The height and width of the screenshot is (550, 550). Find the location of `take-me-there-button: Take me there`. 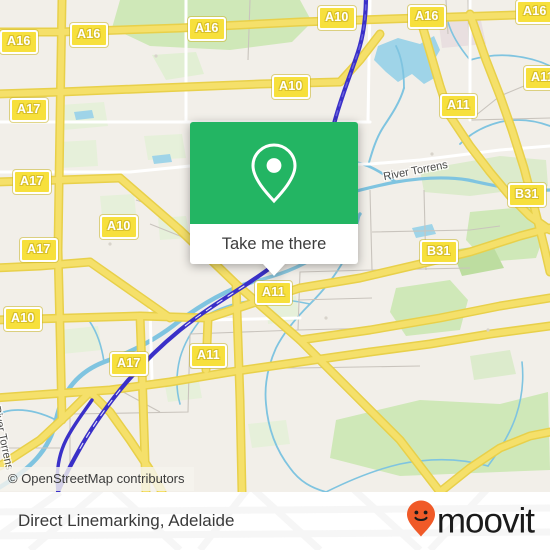

take-me-there-button: Take me there is located at coordinates (274, 244).